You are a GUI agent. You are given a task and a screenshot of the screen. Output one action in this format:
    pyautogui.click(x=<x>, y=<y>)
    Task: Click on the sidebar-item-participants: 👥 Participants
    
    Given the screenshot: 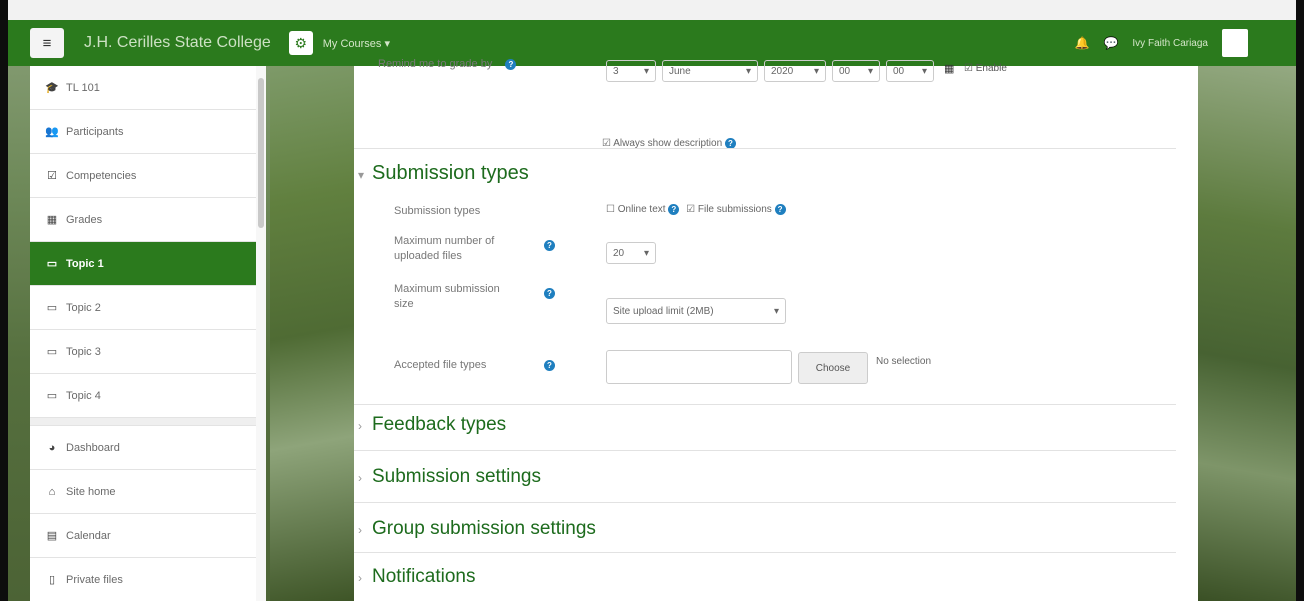 What is the action you would take?
    pyautogui.click(x=143, y=132)
    